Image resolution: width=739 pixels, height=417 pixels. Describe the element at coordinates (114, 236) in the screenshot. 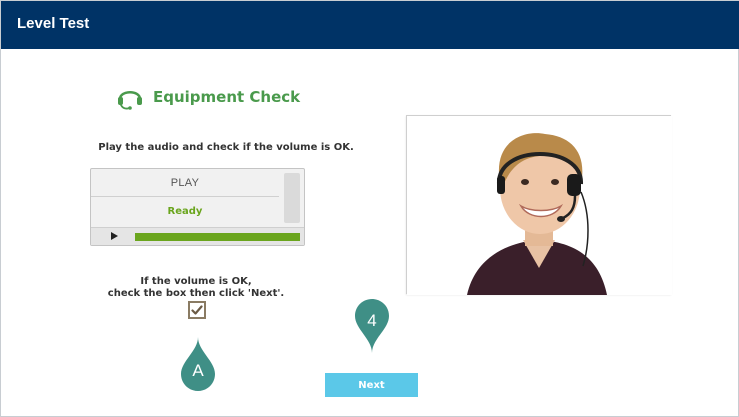

I see `play-icon` at that location.